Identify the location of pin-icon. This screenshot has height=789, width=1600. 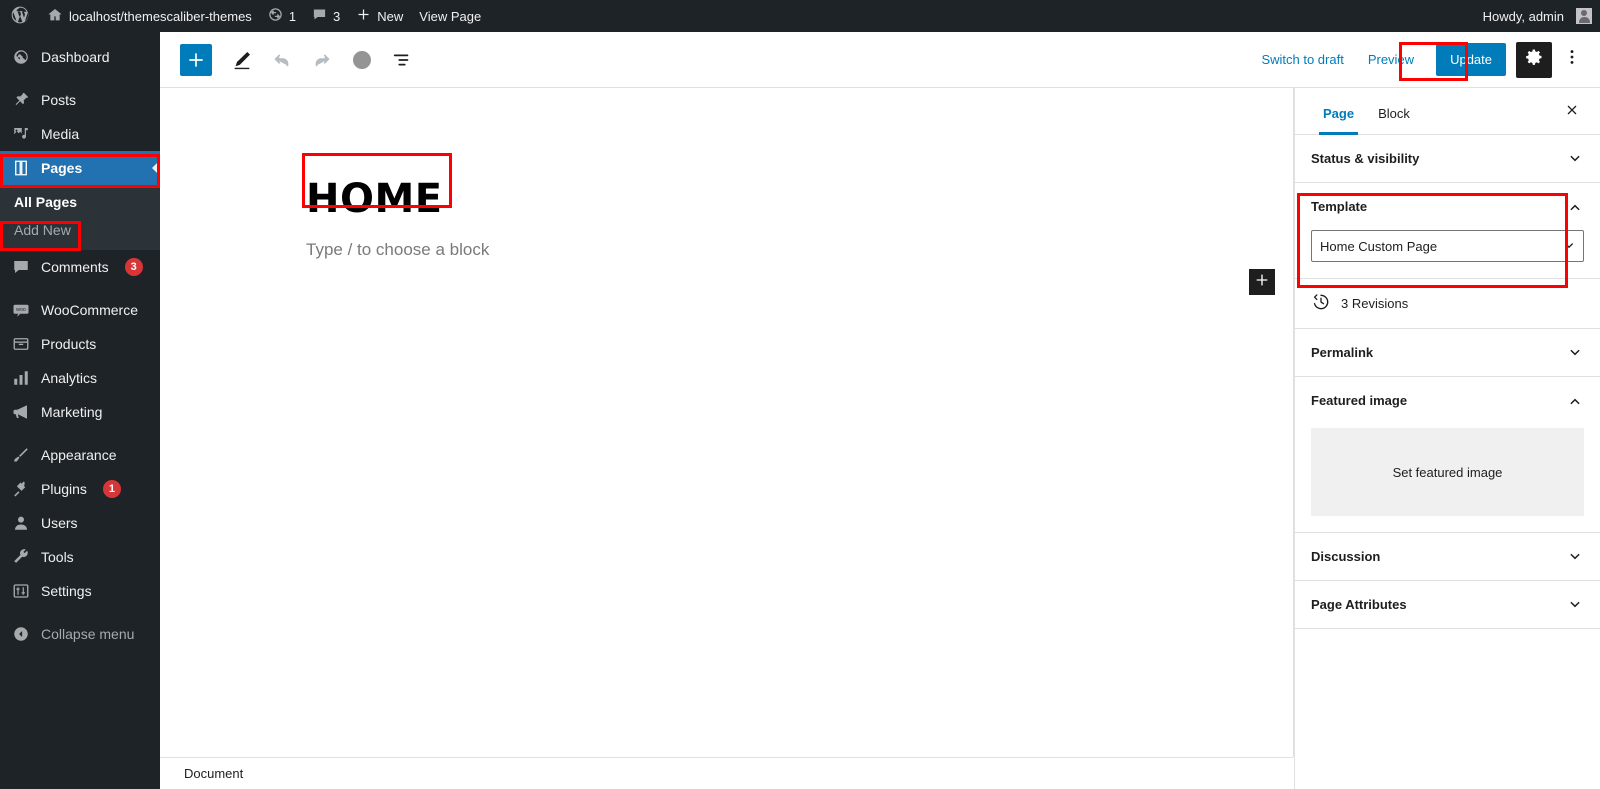
(21, 100).